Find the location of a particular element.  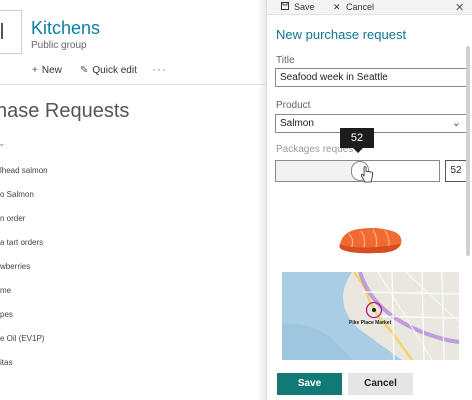

save-icon is located at coordinates (285, 7).